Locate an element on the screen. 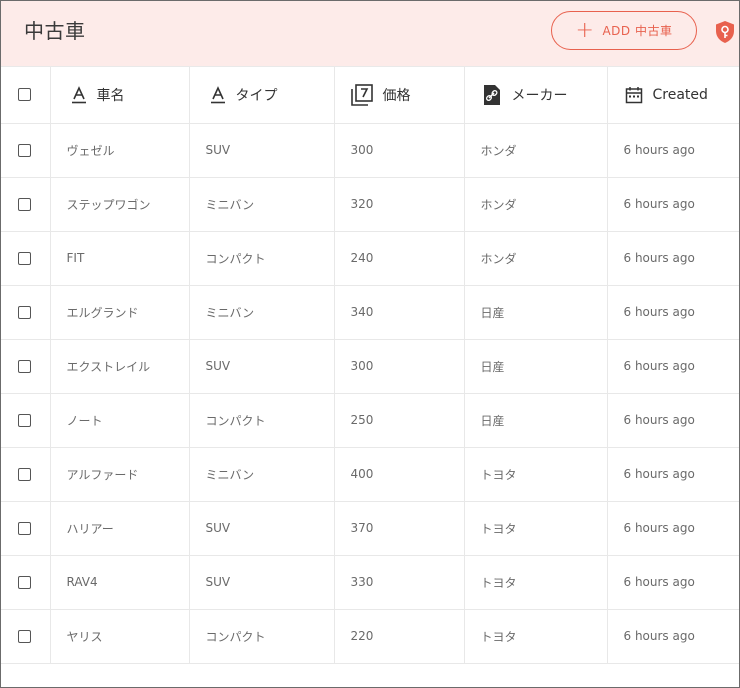 Image resolution: width=740 pixels, height=688 pixels. cell-price: 240 is located at coordinates (399, 258).